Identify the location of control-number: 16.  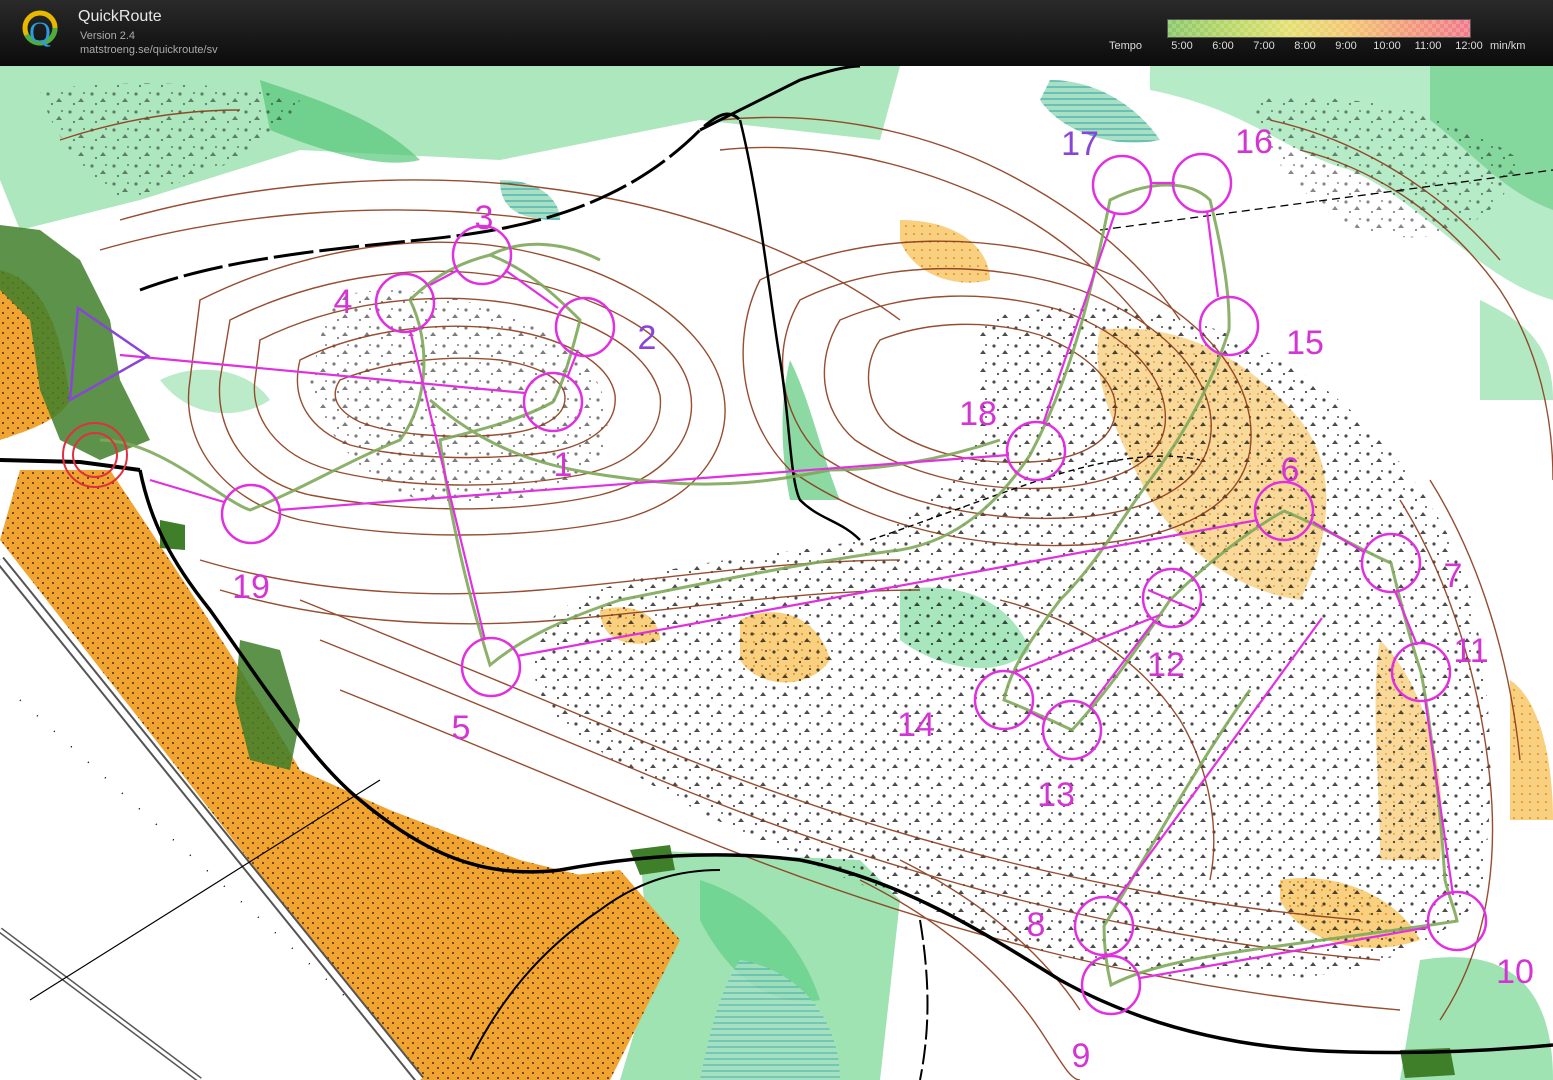
(1254, 142).